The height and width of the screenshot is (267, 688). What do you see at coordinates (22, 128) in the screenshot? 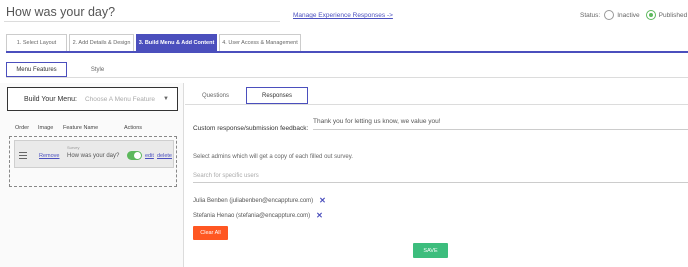
I see `col-order: Order` at bounding box center [22, 128].